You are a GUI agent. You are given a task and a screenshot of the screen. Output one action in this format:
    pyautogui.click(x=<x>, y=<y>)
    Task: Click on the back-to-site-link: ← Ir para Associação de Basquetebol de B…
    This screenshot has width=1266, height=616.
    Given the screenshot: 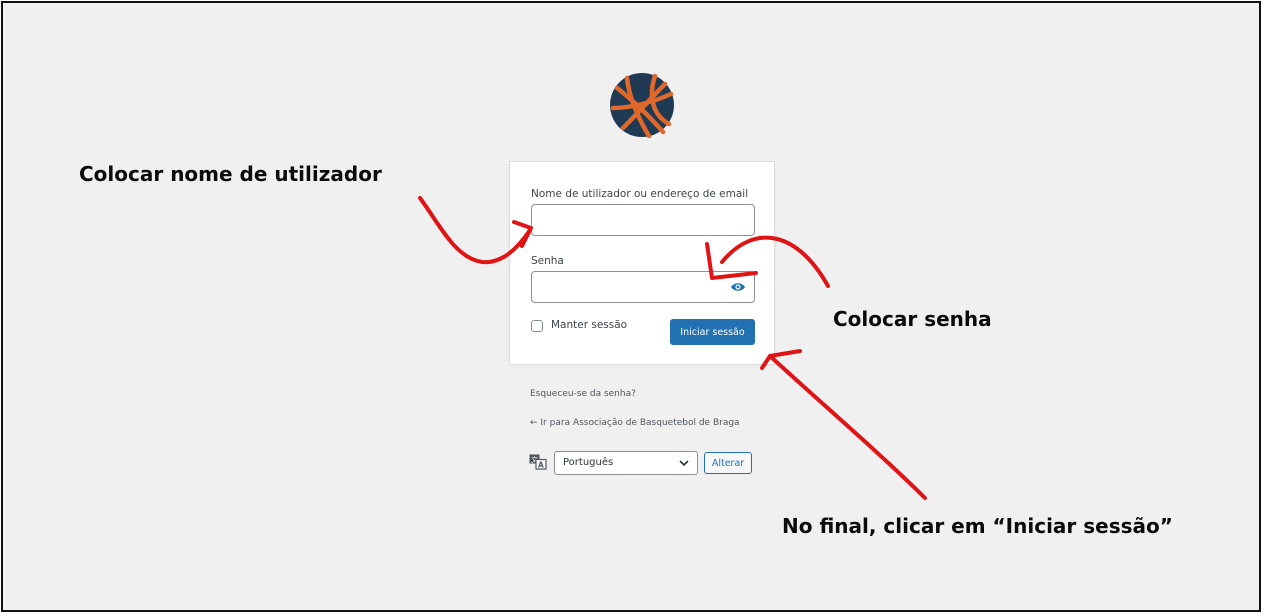 What is the action you would take?
    pyautogui.click(x=635, y=423)
    